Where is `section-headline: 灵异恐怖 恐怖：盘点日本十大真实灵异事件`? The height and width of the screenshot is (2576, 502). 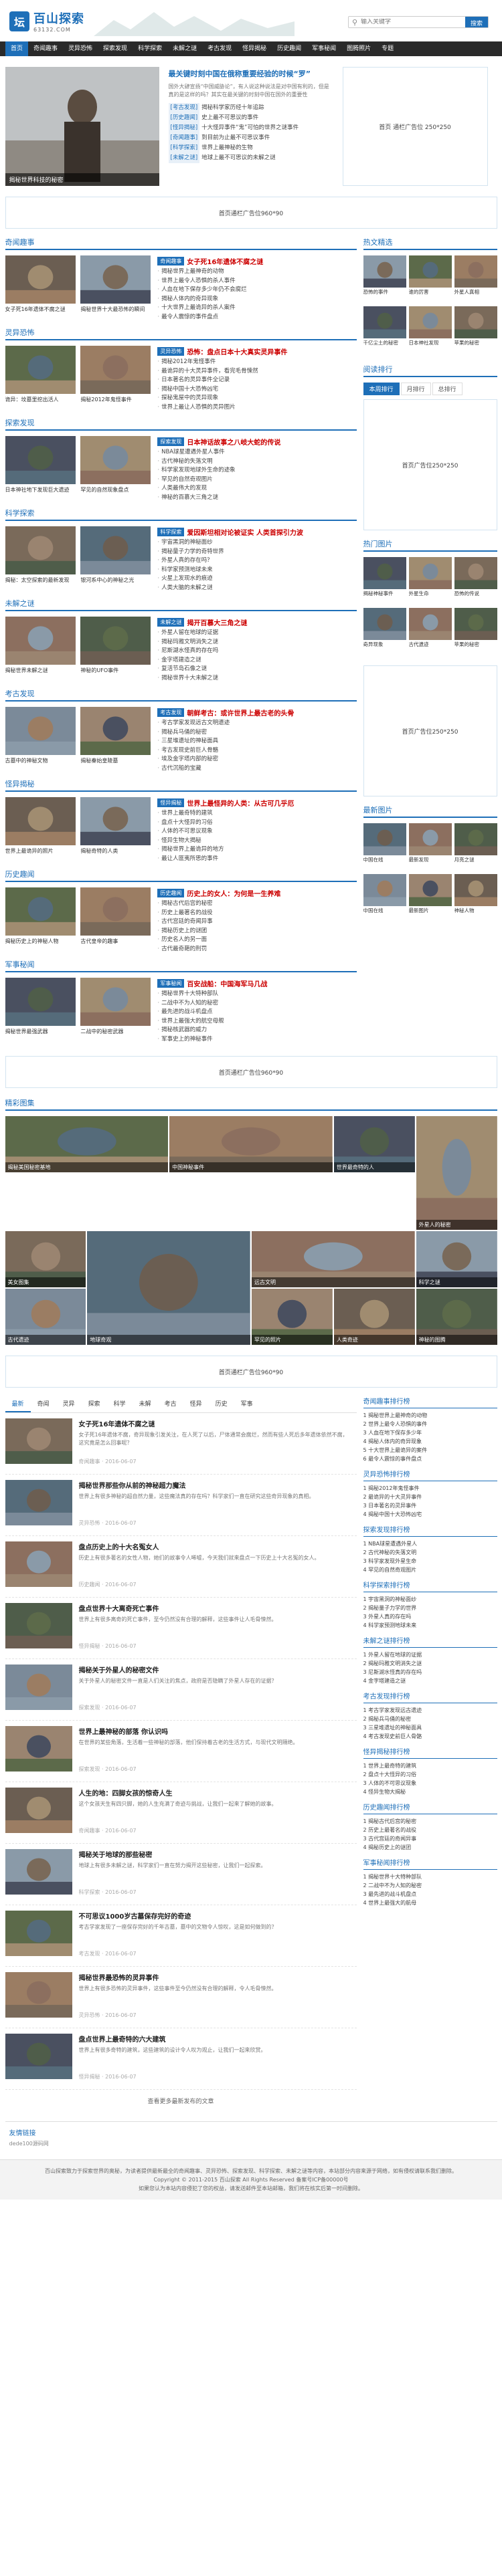
section-headline: 灵异恐怖 恐怖：盘点日本十大真实灵异事件 is located at coordinates (256, 351).